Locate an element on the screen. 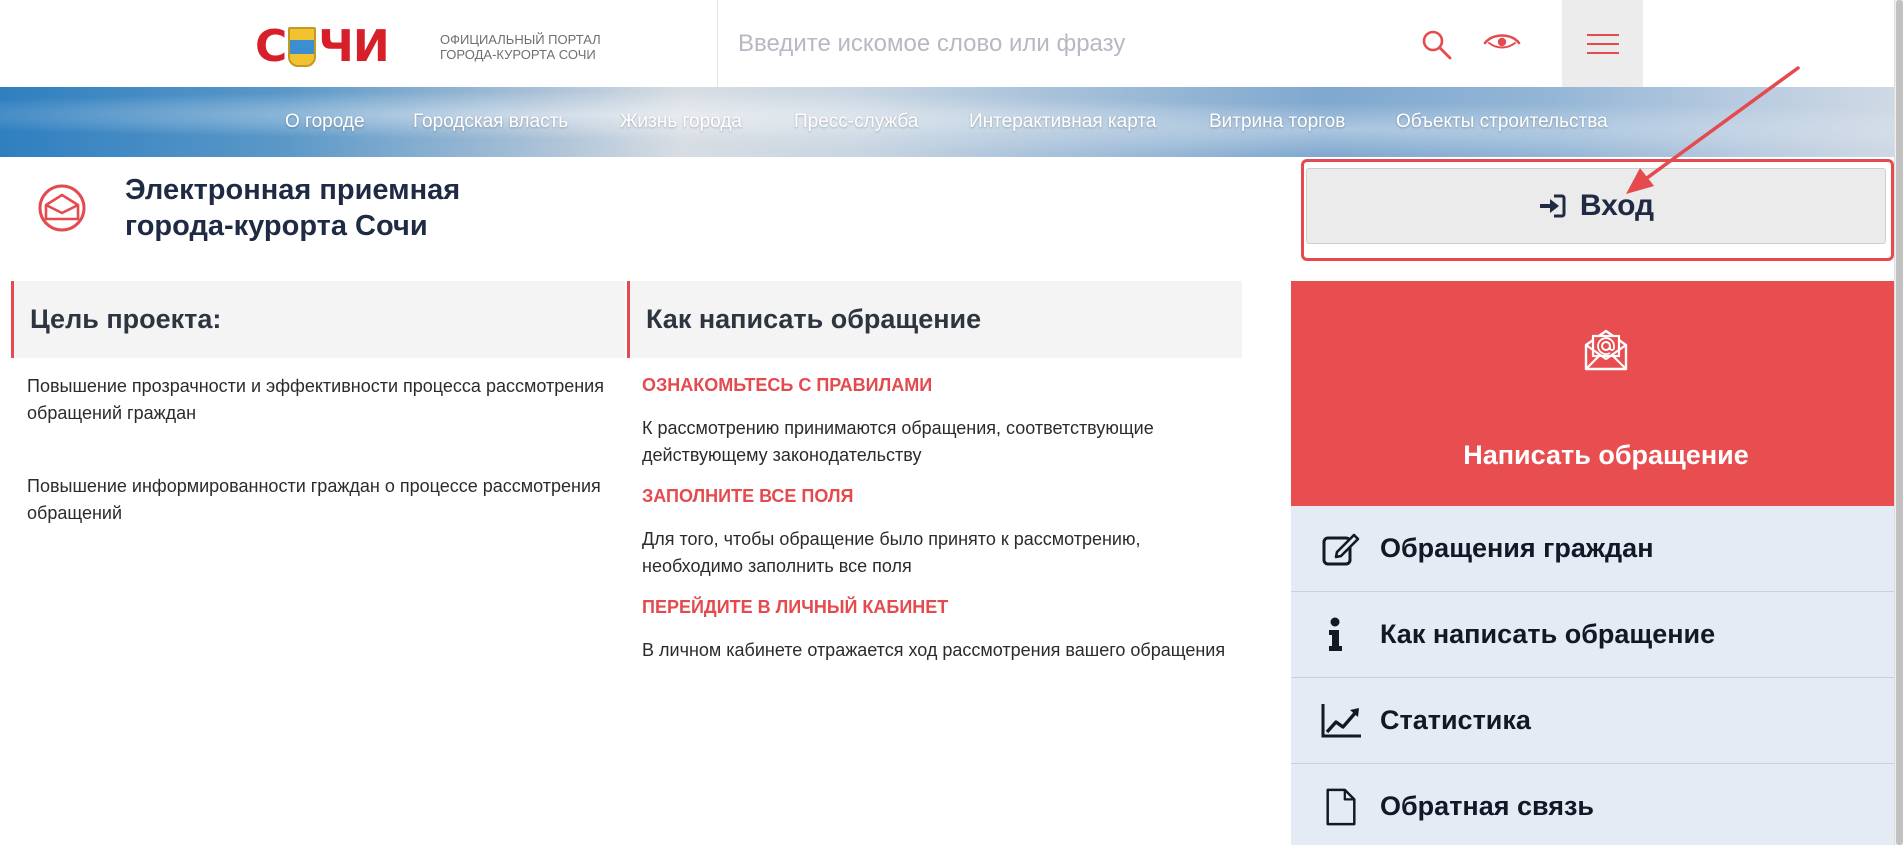 The image size is (1903, 845). write-appeal-card is located at coordinates (1592, 393).